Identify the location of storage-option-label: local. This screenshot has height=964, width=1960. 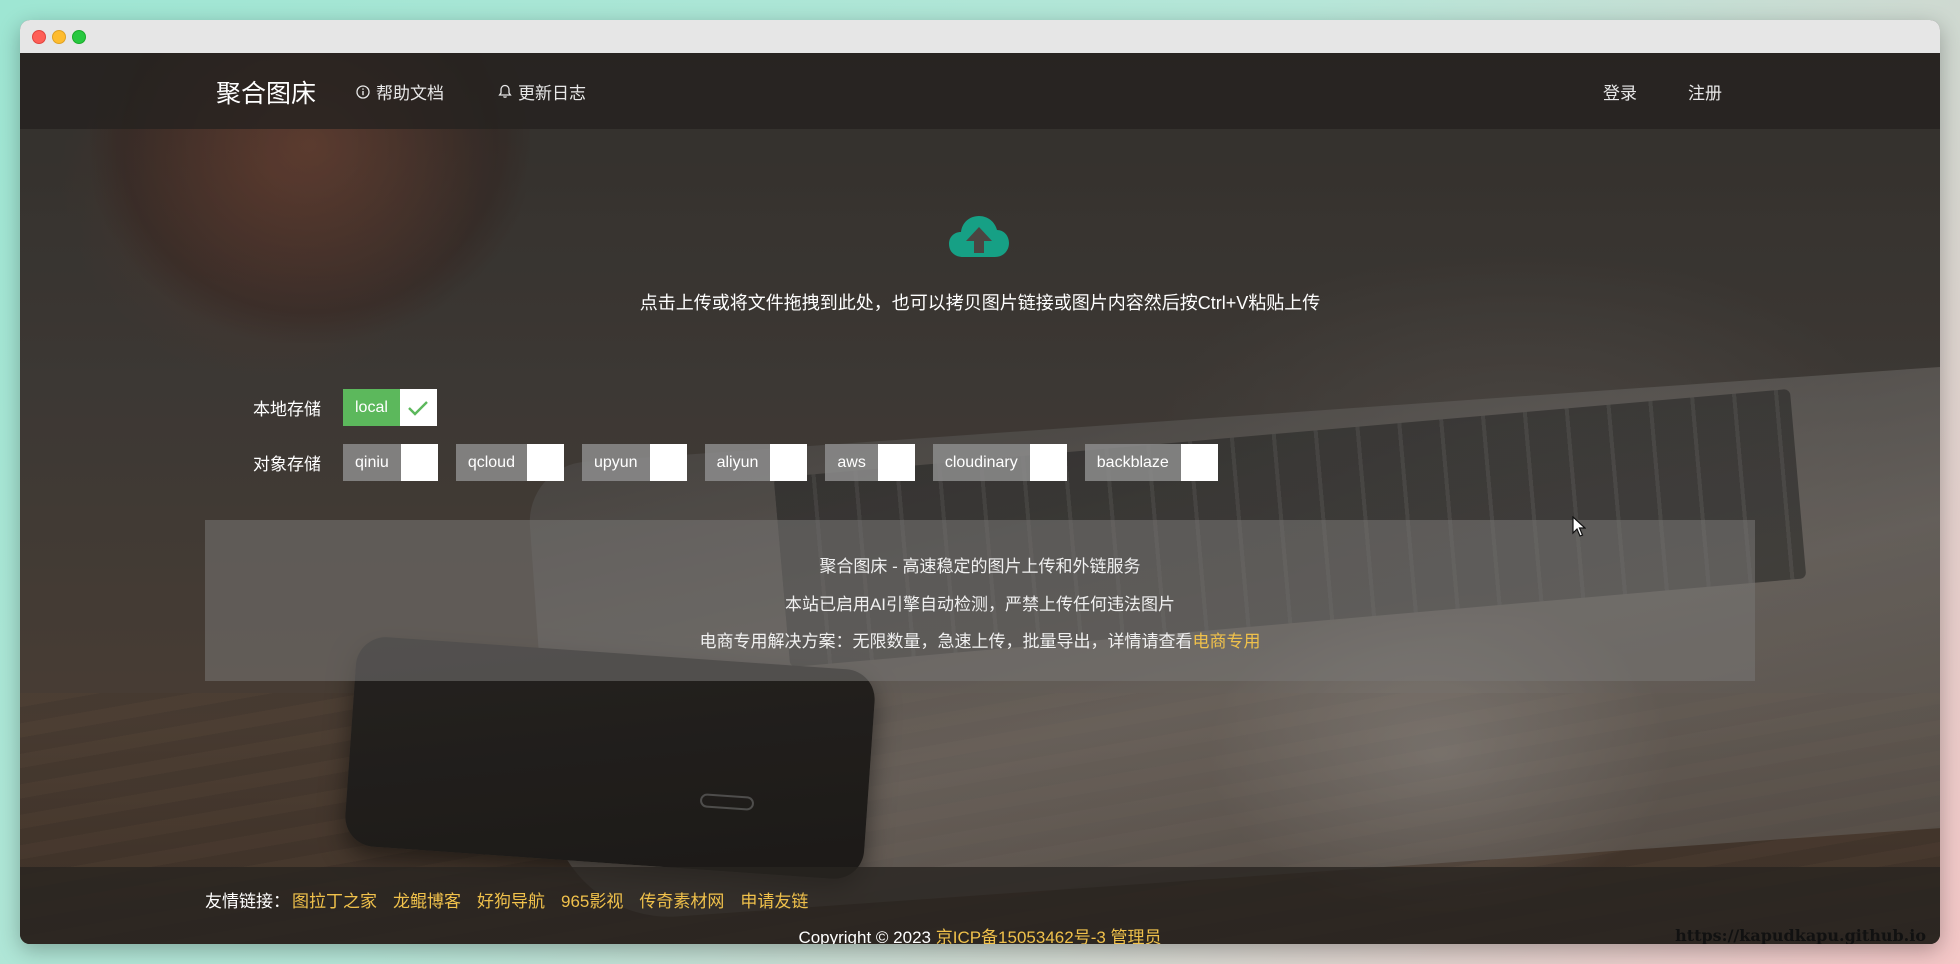
(371, 407).